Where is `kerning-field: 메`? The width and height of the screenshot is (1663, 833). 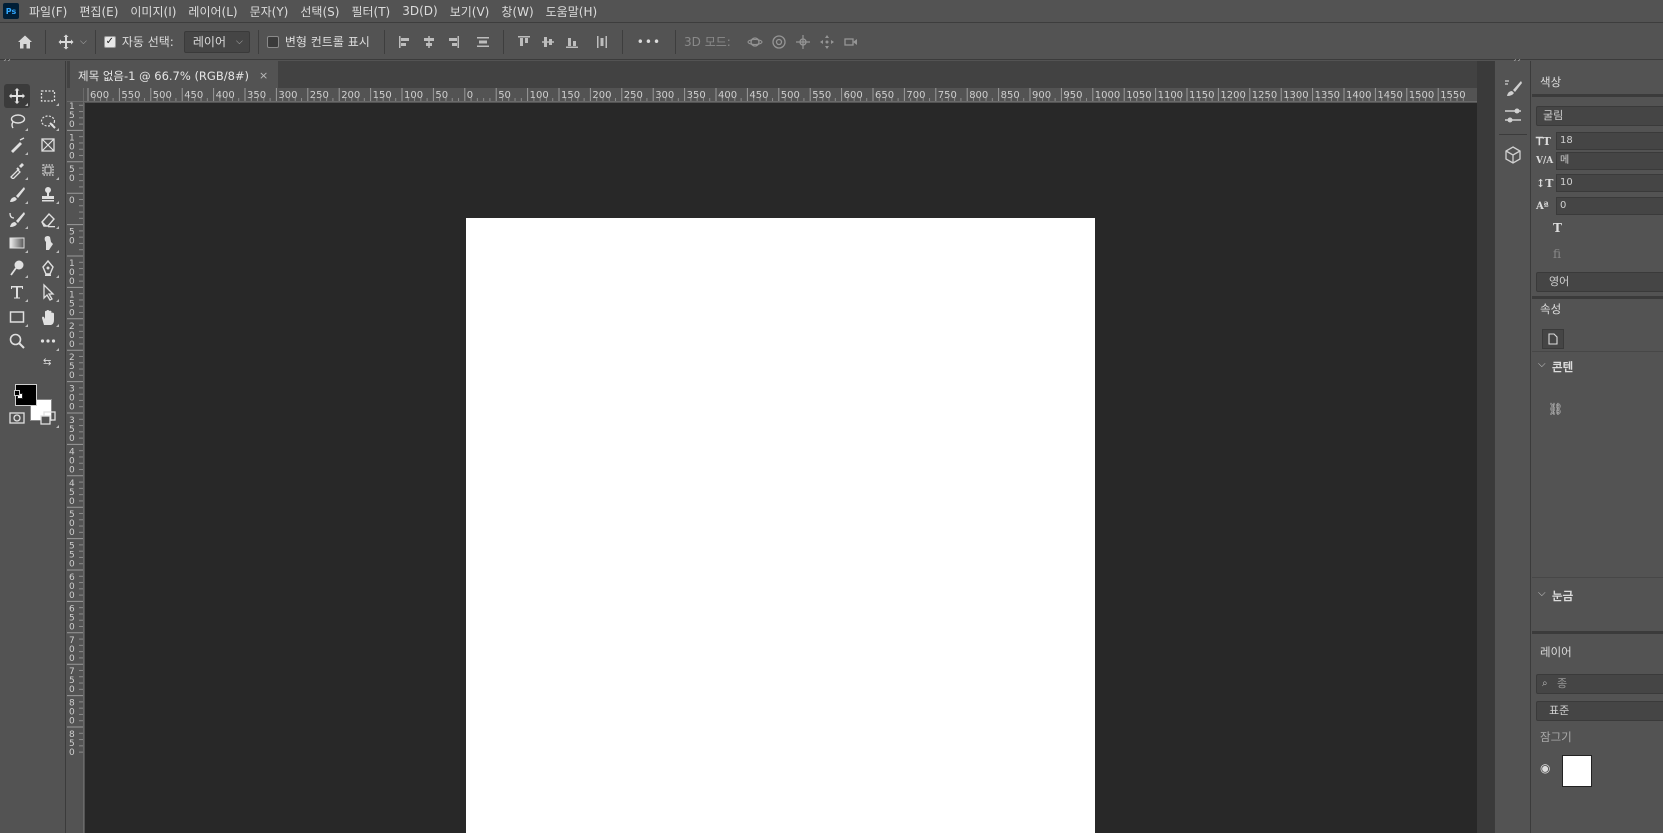 kerning-field: 메 is located at coordinates (1609, 161).